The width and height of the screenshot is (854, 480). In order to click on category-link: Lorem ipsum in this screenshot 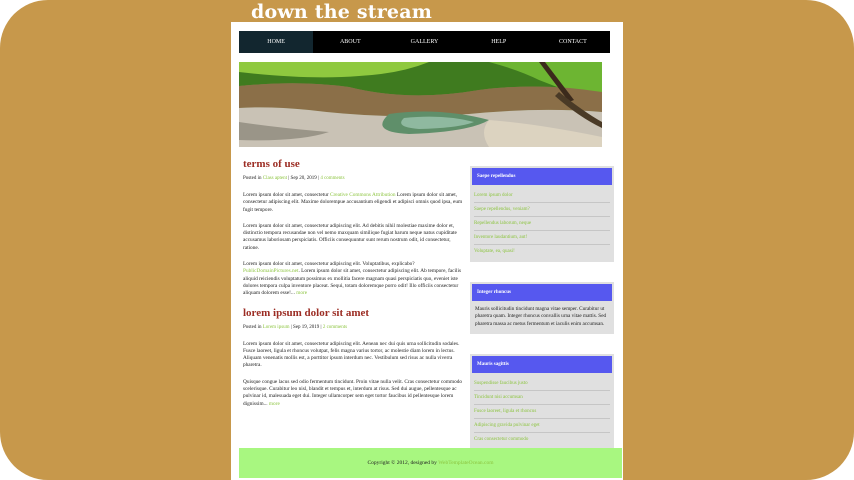, I will do `click(276, 327)`.